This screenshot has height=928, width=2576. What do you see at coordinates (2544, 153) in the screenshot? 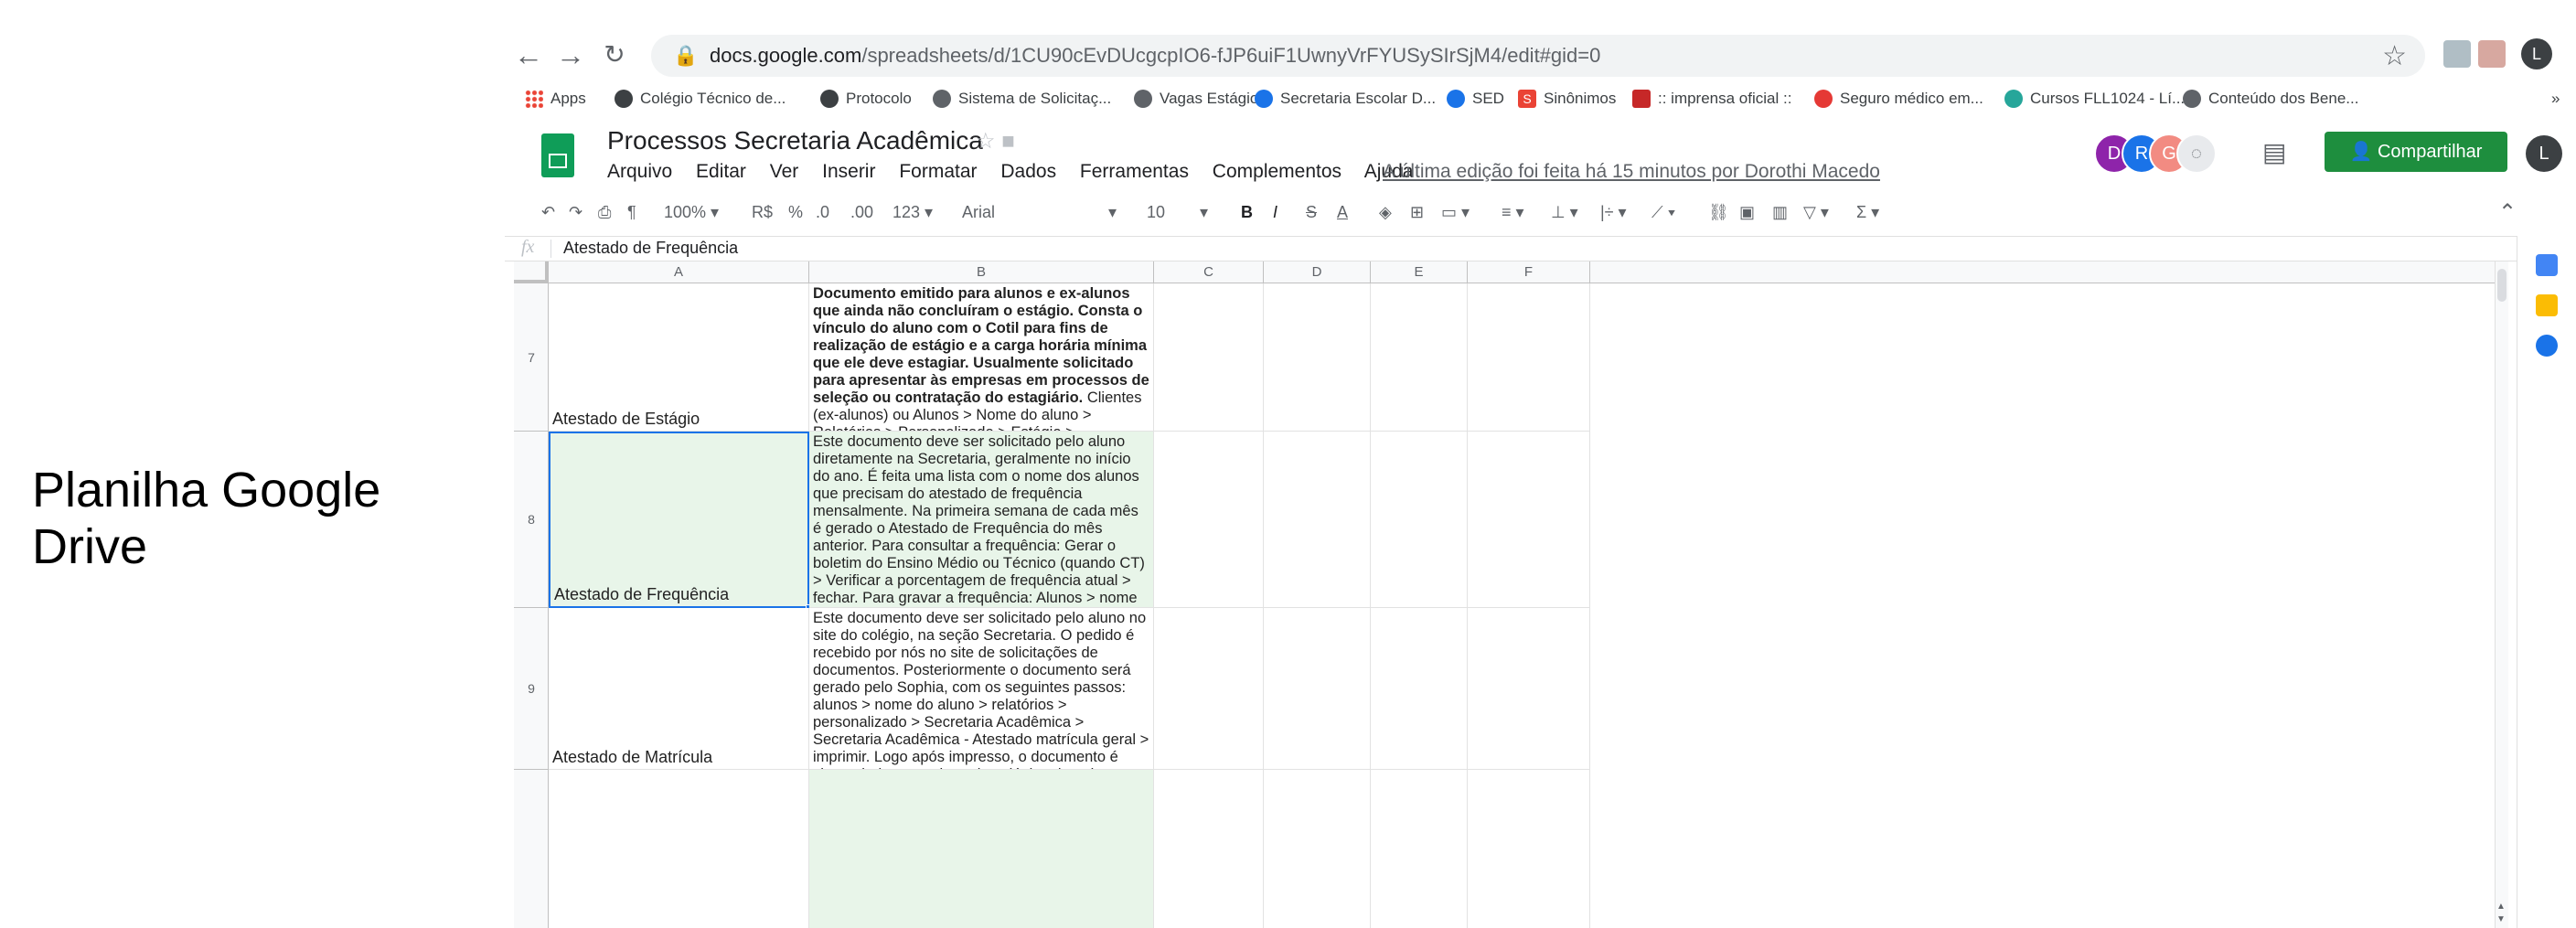
I see `account-avatar: L` at bounding box center [2544, 153].